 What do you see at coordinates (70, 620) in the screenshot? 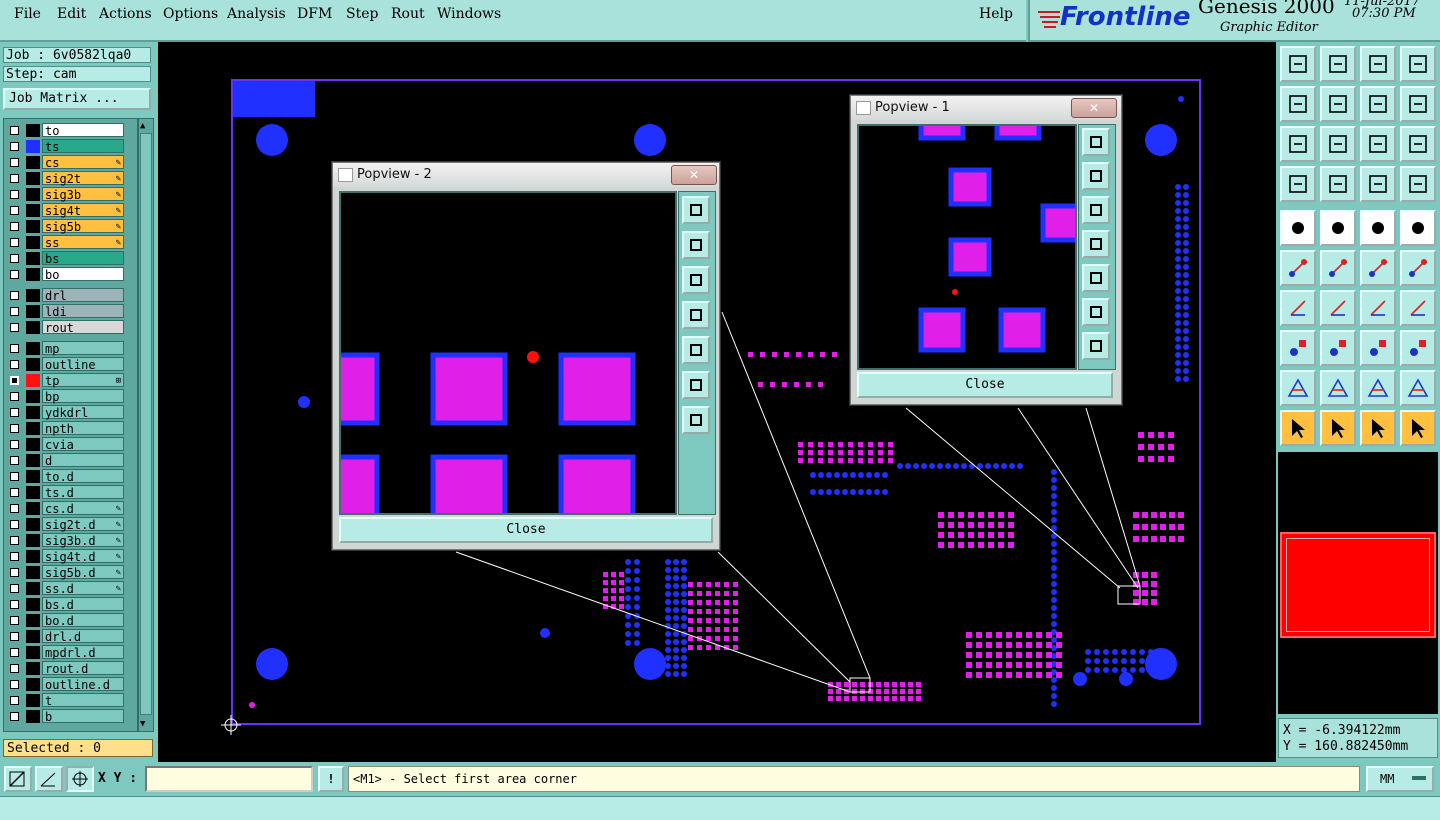
I see `layer-row-bo-d: bo.d` at bounding box center [70, 620].